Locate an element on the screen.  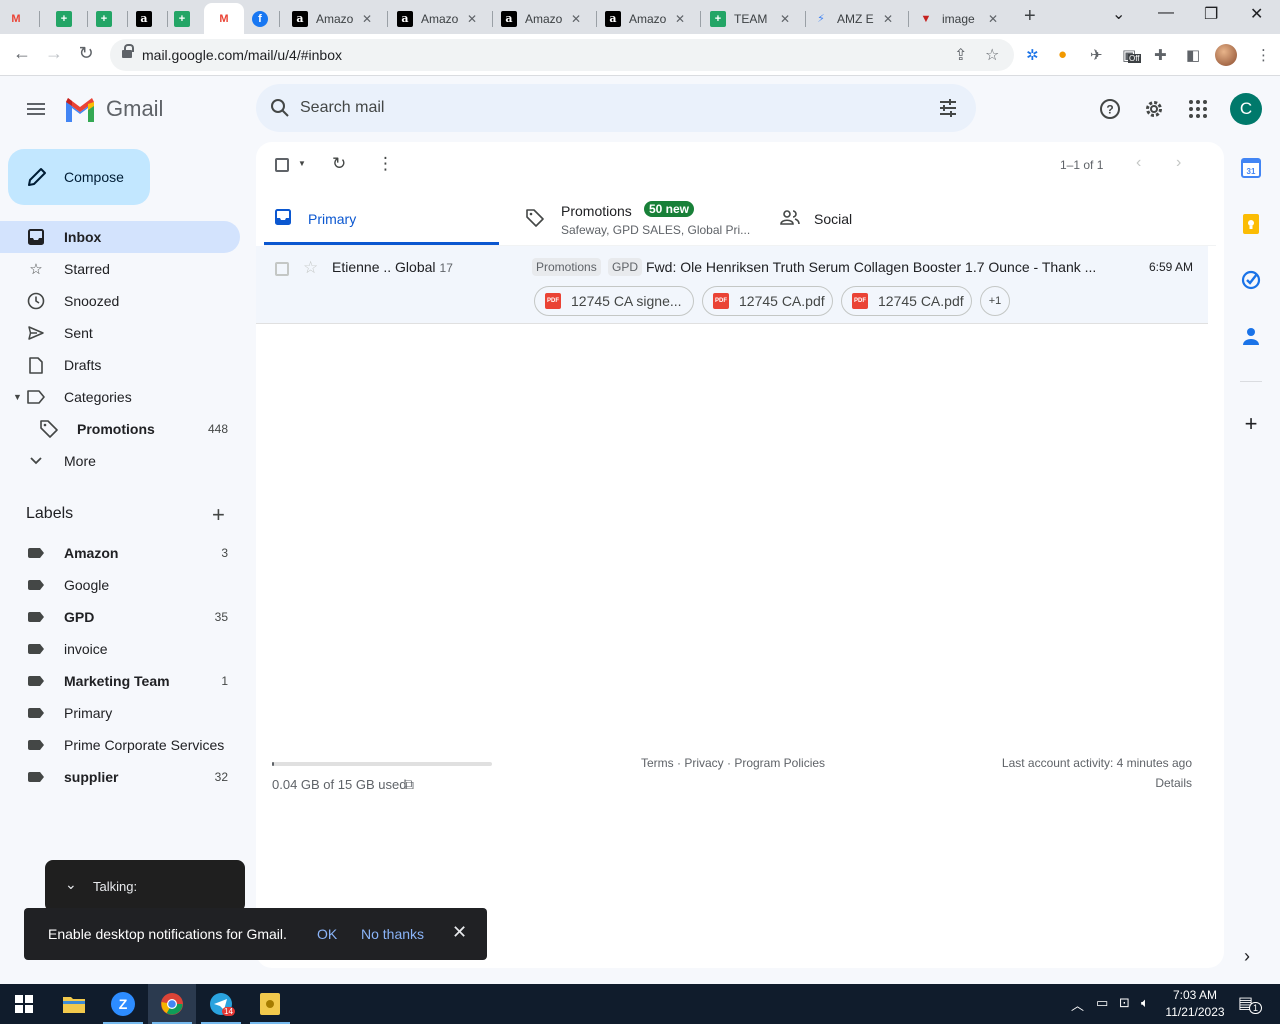
keep-icon is located at coordinates (1251, 224).